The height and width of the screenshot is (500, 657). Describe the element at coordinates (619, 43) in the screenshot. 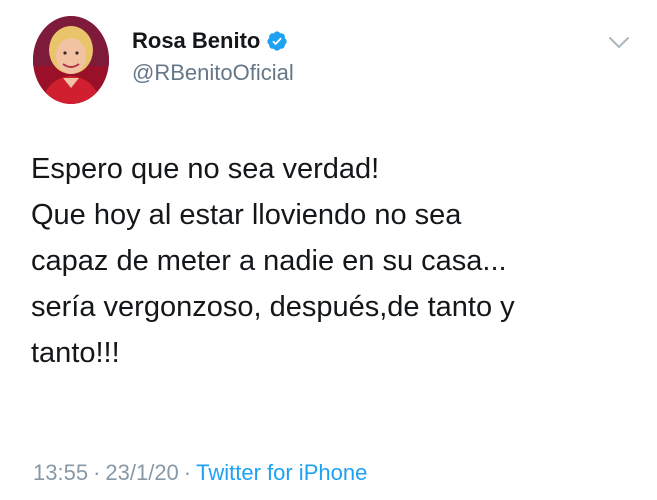

I see `chevron-down-icon` at that location.